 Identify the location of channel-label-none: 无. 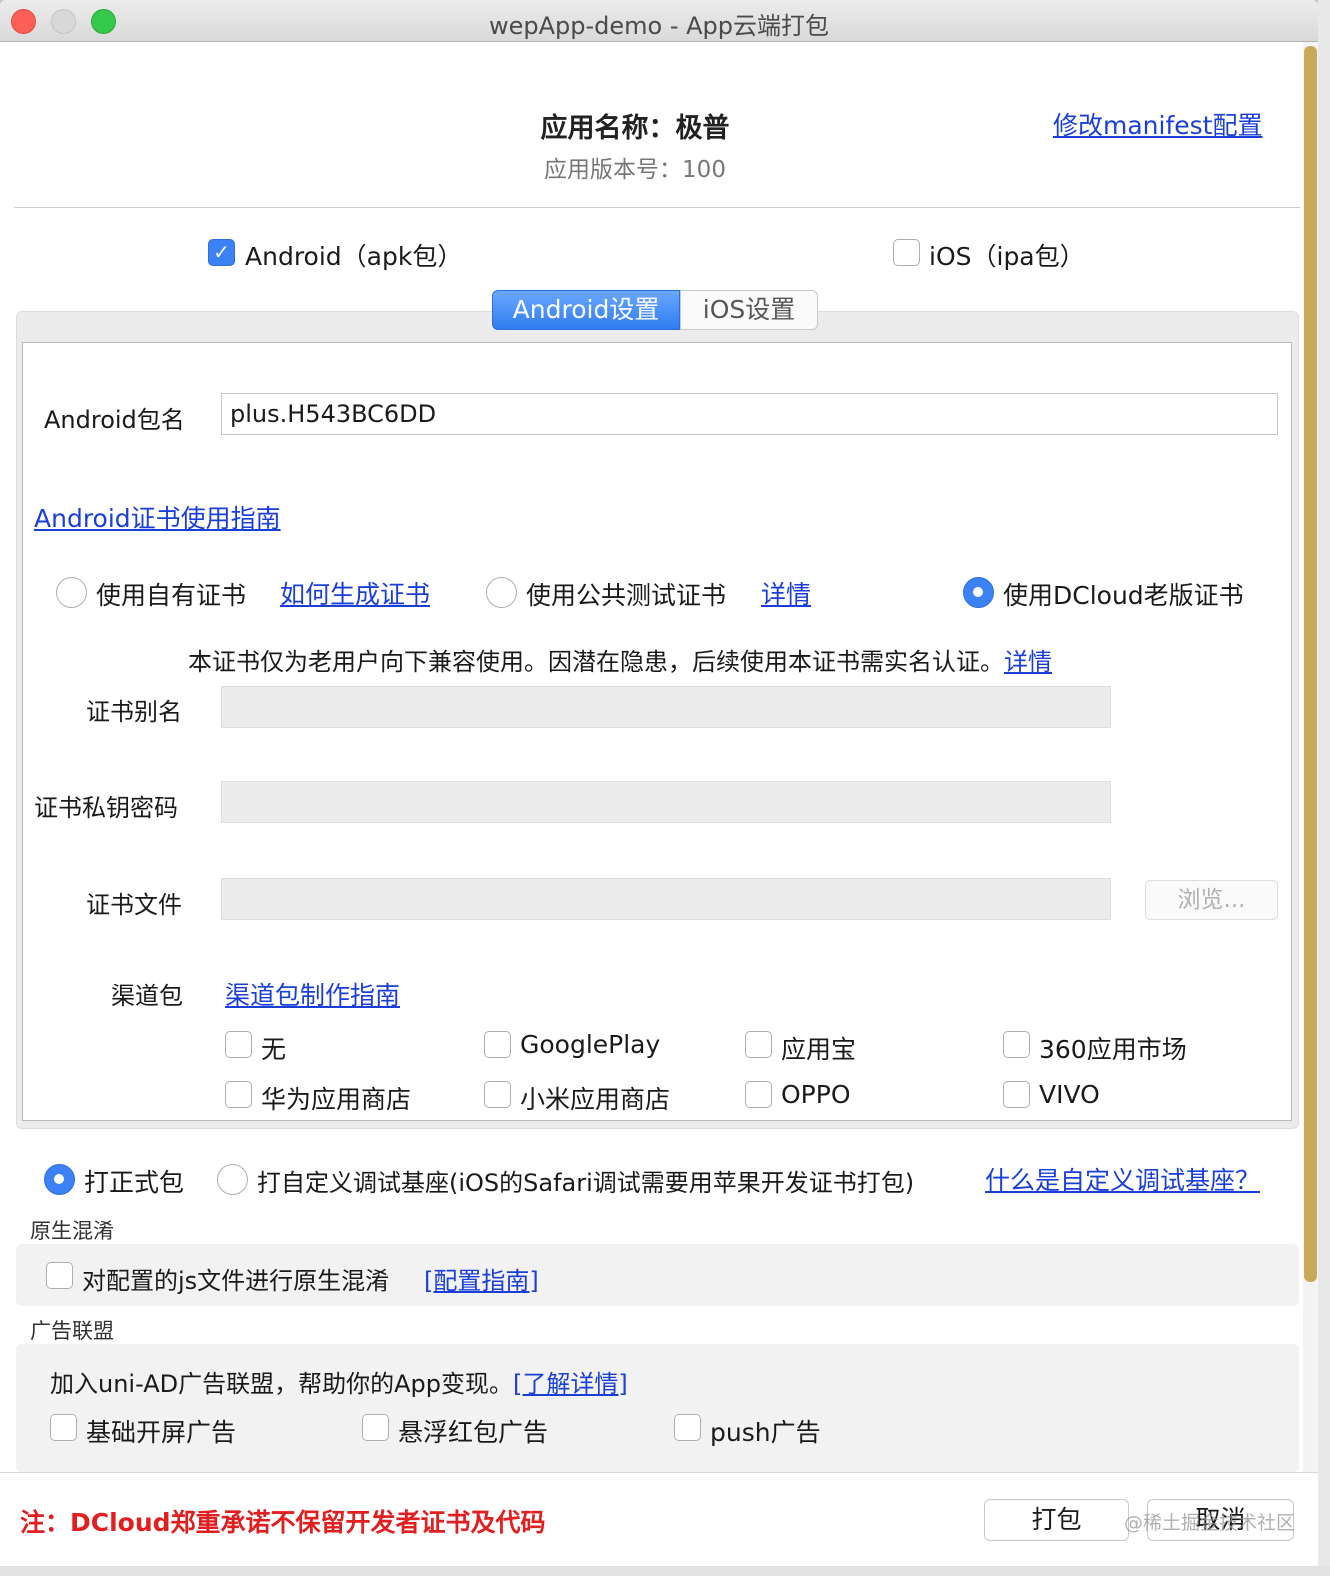
(274, 1049).